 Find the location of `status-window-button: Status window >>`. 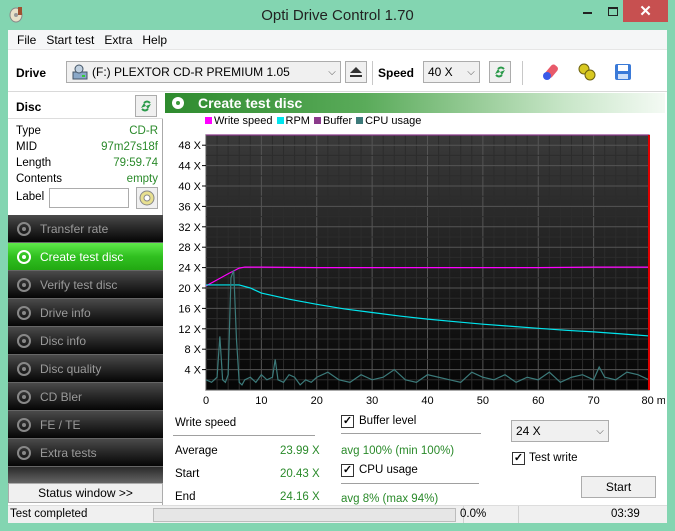

status-window-button: Status window >> is located at coordinates (85, 493).